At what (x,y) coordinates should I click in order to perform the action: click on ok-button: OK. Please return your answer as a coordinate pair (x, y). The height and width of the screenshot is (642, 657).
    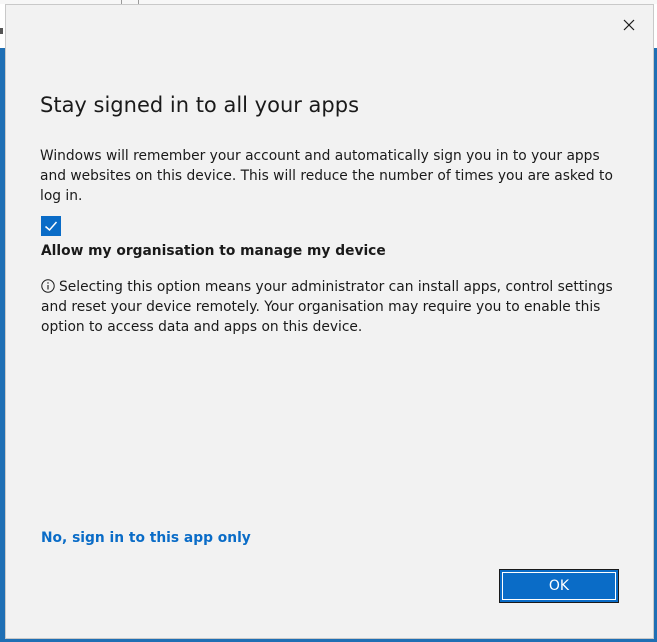
    Looking at the image, I should click on (559, 586).